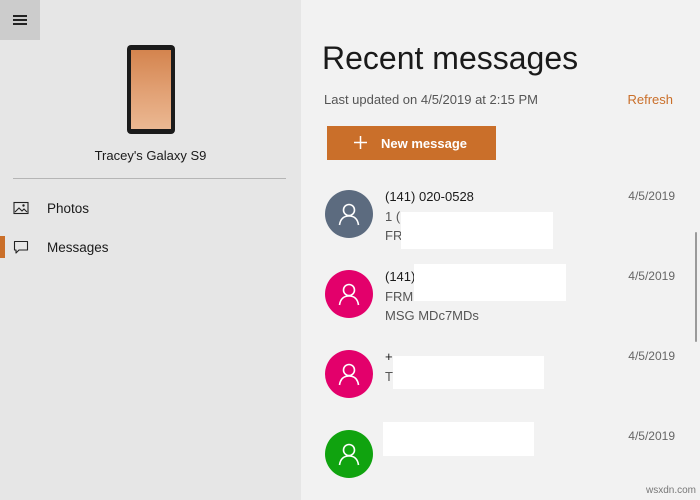  I want to click on scrollbar, so click(696, 287).